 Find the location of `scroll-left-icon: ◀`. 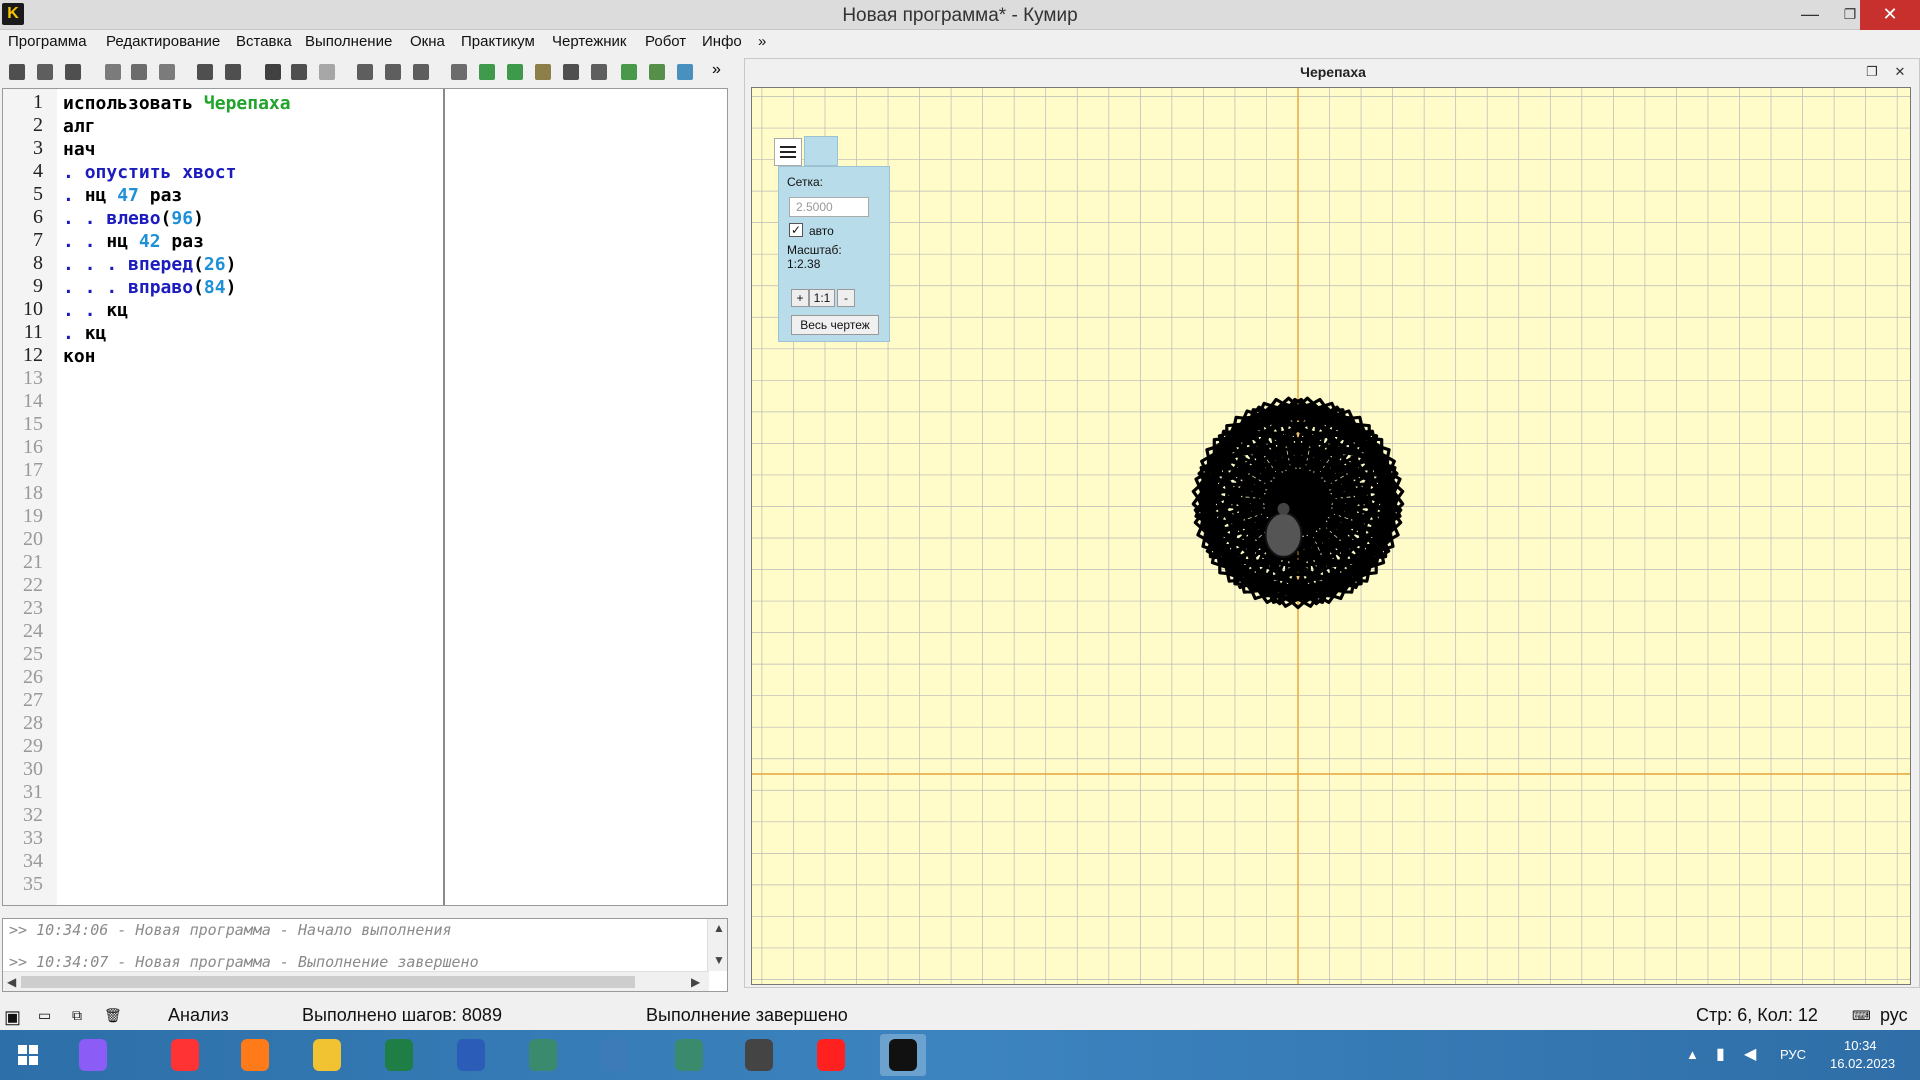

scroll-left-icon: ◀ is located at coordinates (11, 982).